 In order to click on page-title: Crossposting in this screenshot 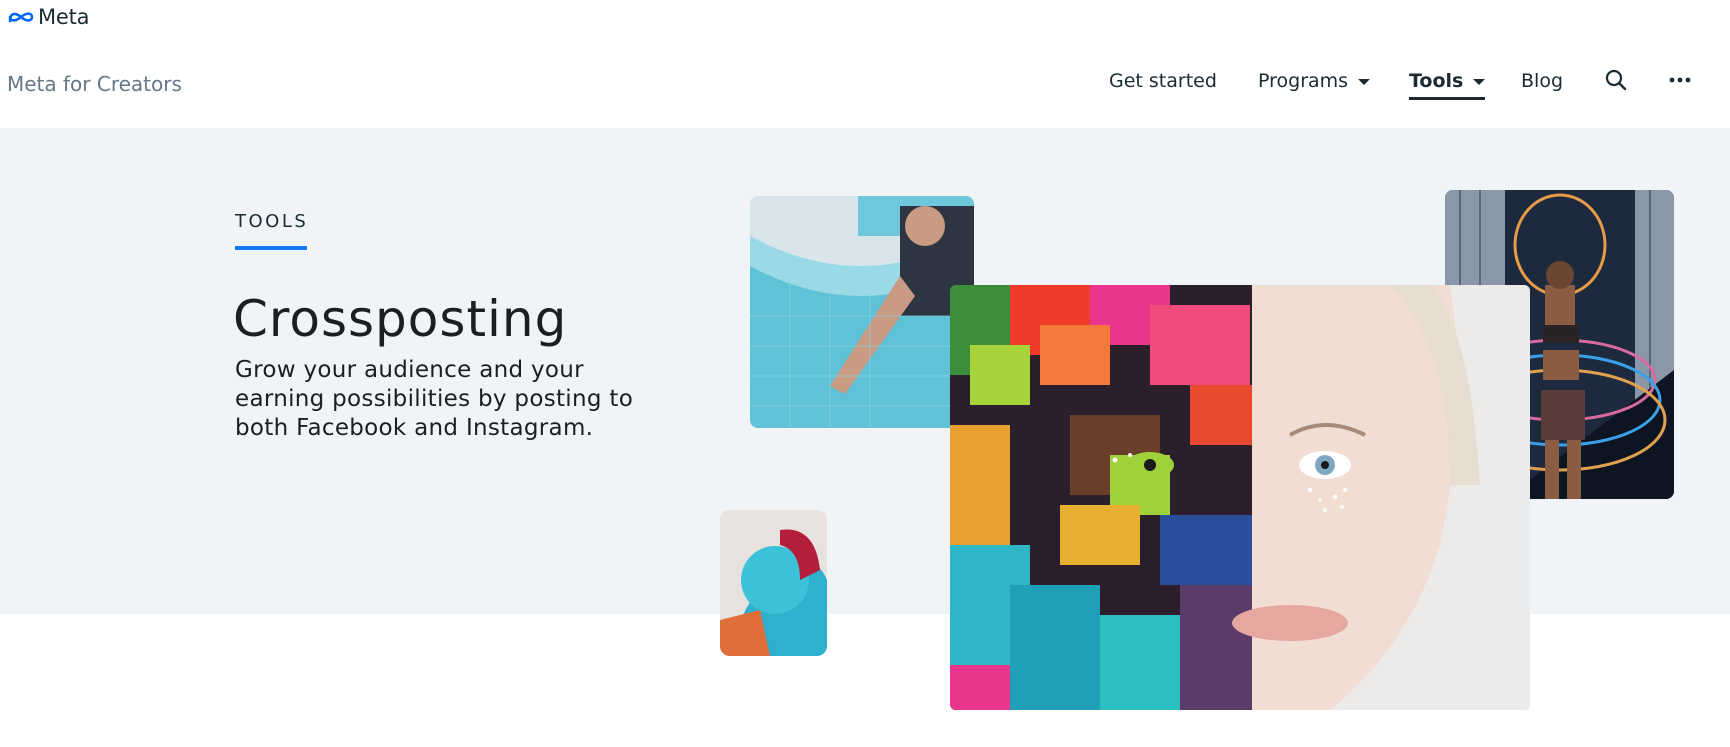, I will do `click(400, 319)`.